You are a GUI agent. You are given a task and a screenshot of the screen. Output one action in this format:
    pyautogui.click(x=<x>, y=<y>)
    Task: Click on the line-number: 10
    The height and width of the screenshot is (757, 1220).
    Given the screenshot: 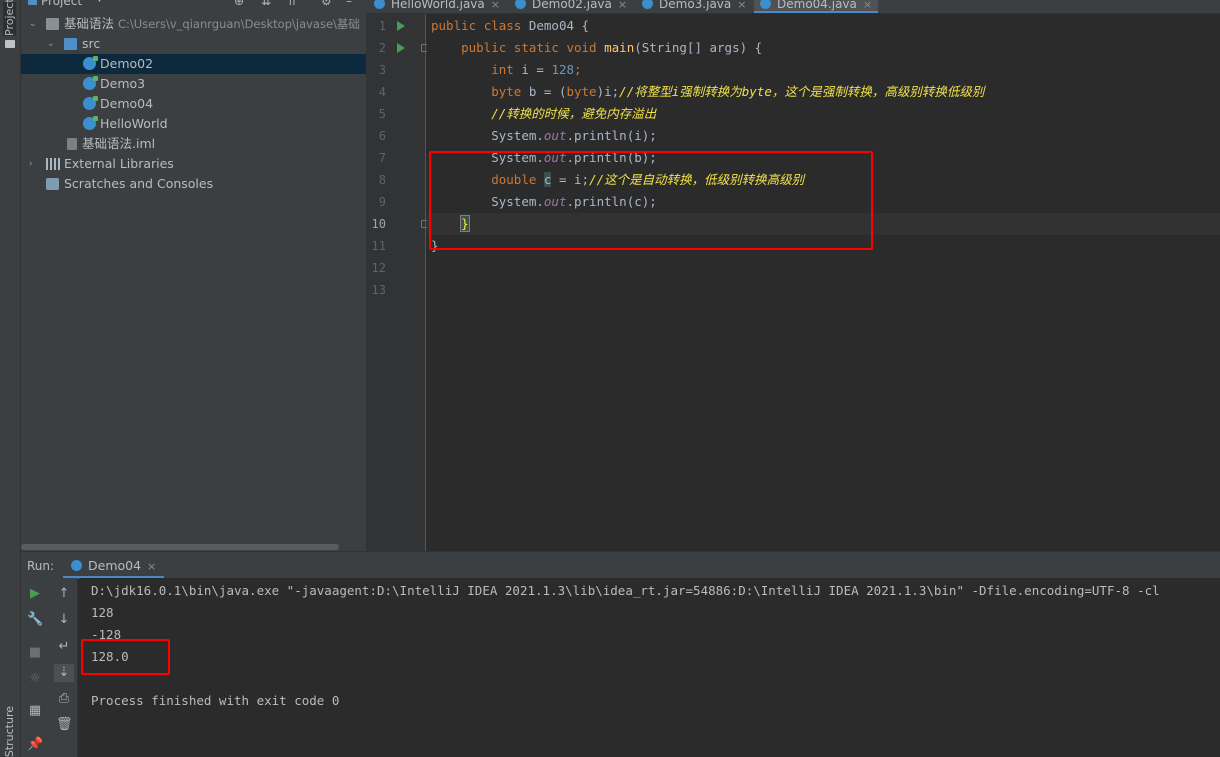 What is the action you would take?
    pyautogui.click(x=378, y=224)
    